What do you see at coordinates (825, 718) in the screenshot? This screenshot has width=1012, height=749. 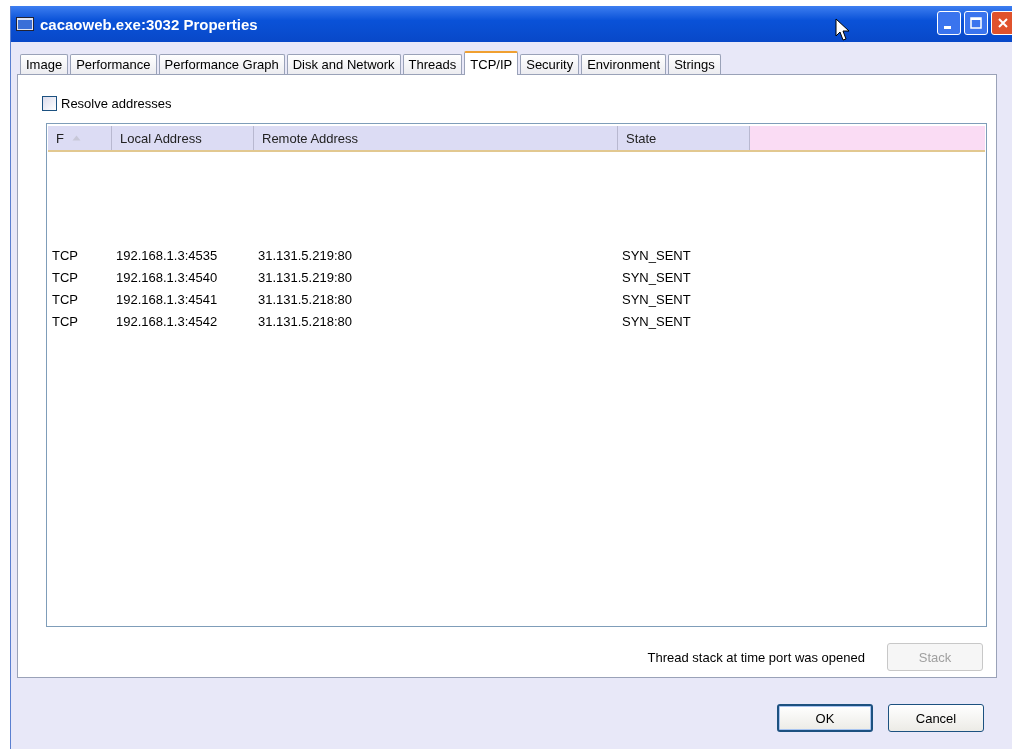 I see `ok-button: OK` at bounding box center [825, 718].